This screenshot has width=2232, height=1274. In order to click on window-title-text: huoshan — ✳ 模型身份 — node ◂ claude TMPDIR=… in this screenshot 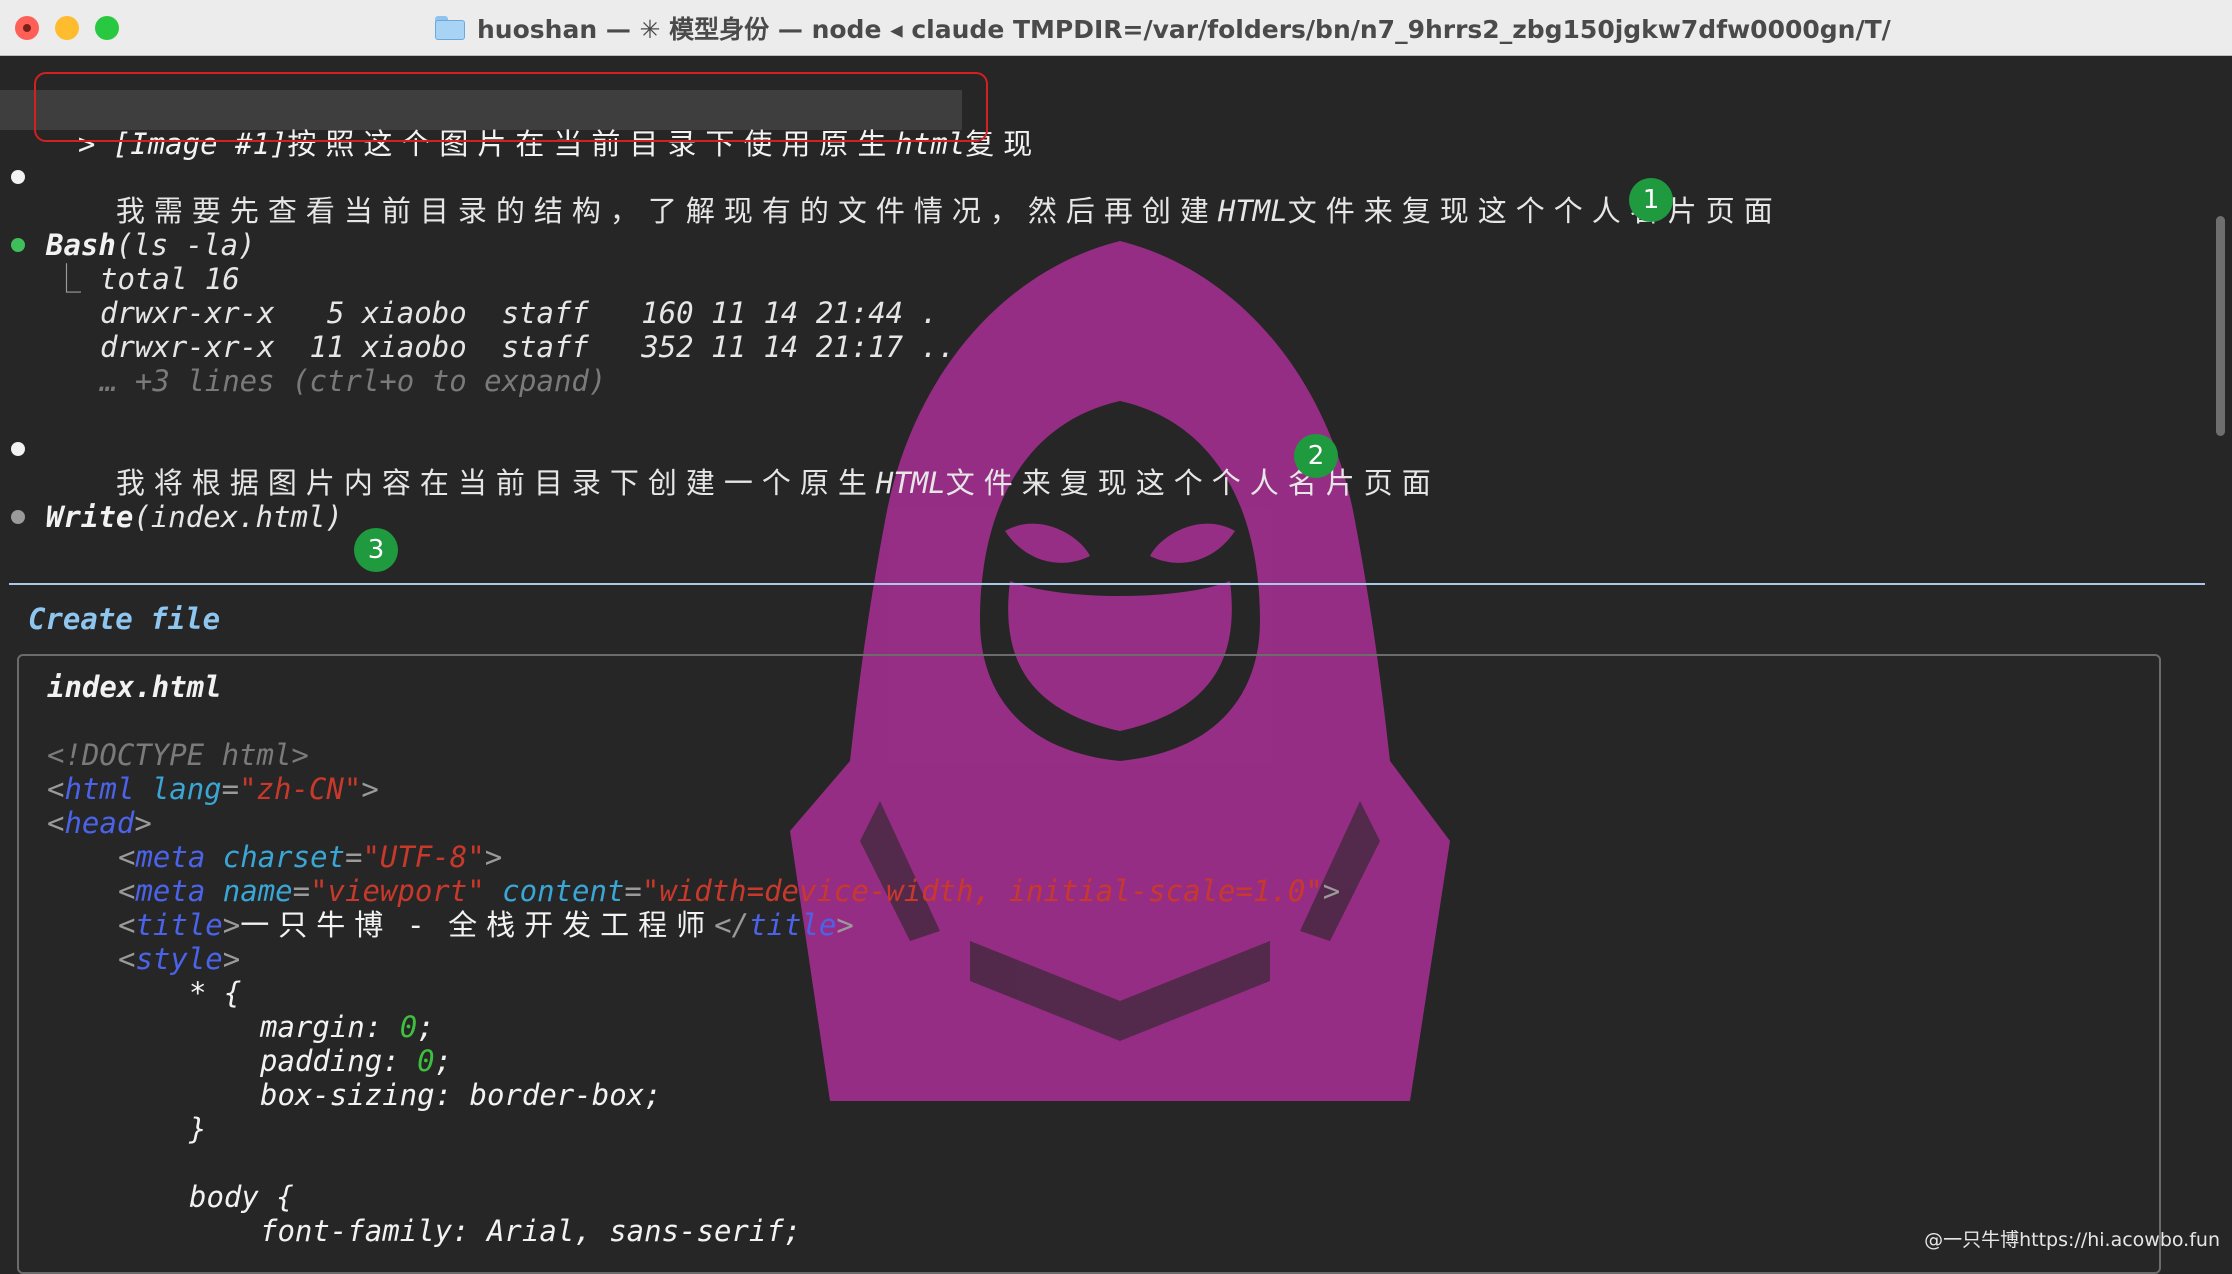, I will do `click(1184, 29)`.